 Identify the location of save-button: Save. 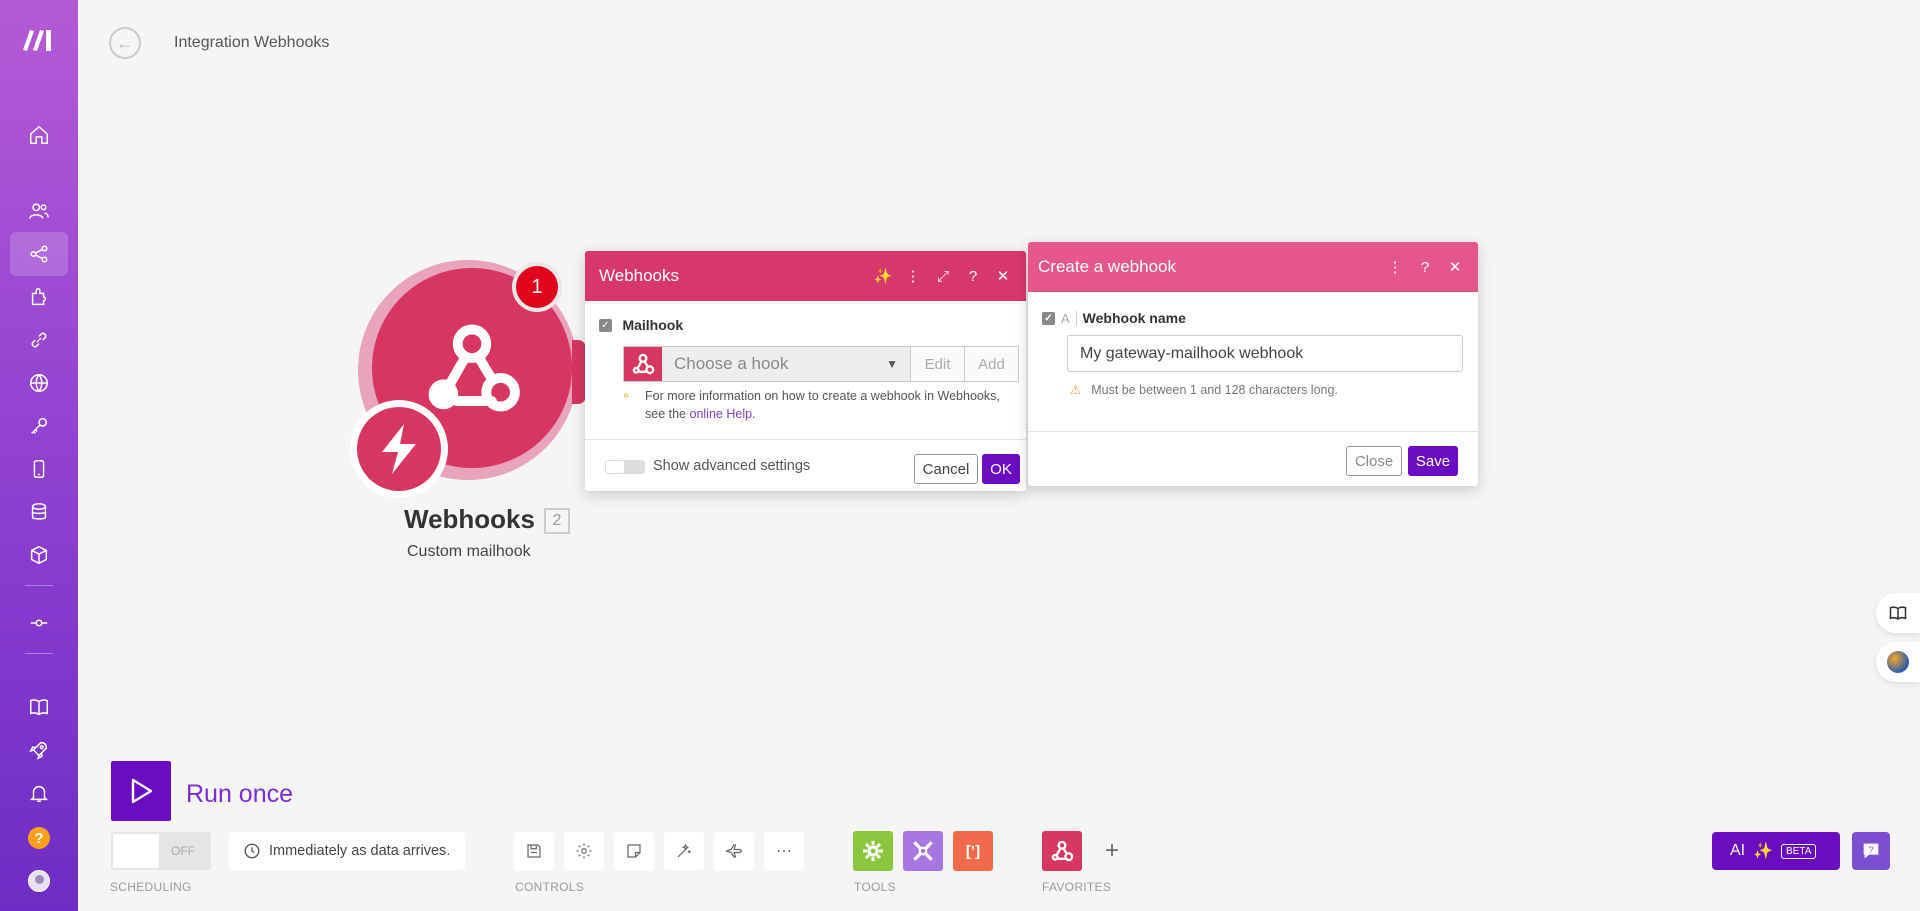
(1433, 461).